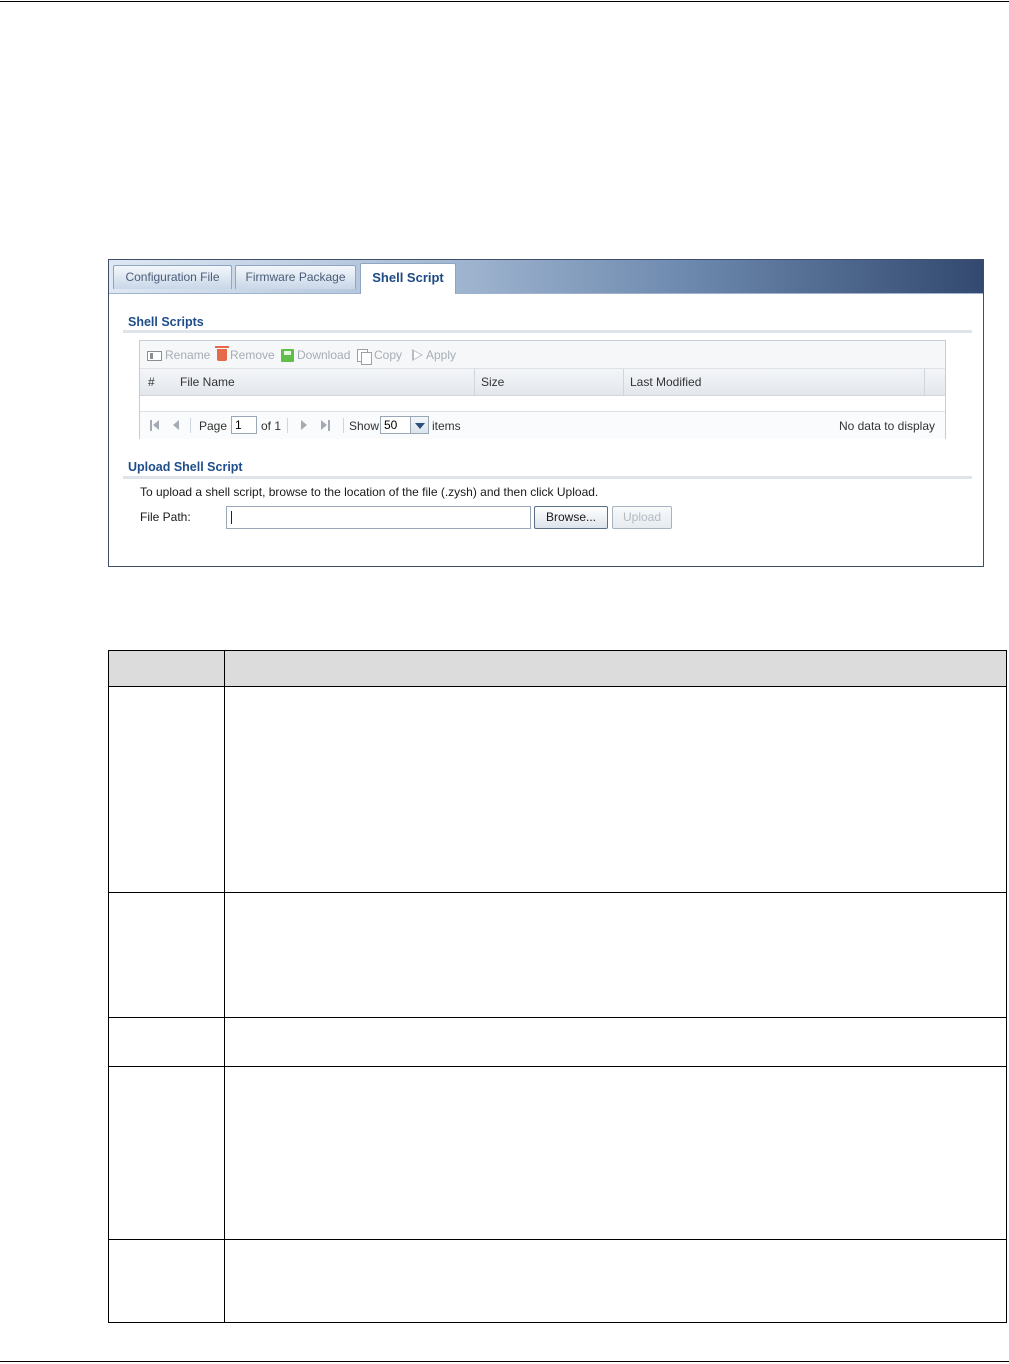  What do you see at coordinates (156, 425) in the screenshot?
I see `first-page-icon` at bounding box center [156, 425].